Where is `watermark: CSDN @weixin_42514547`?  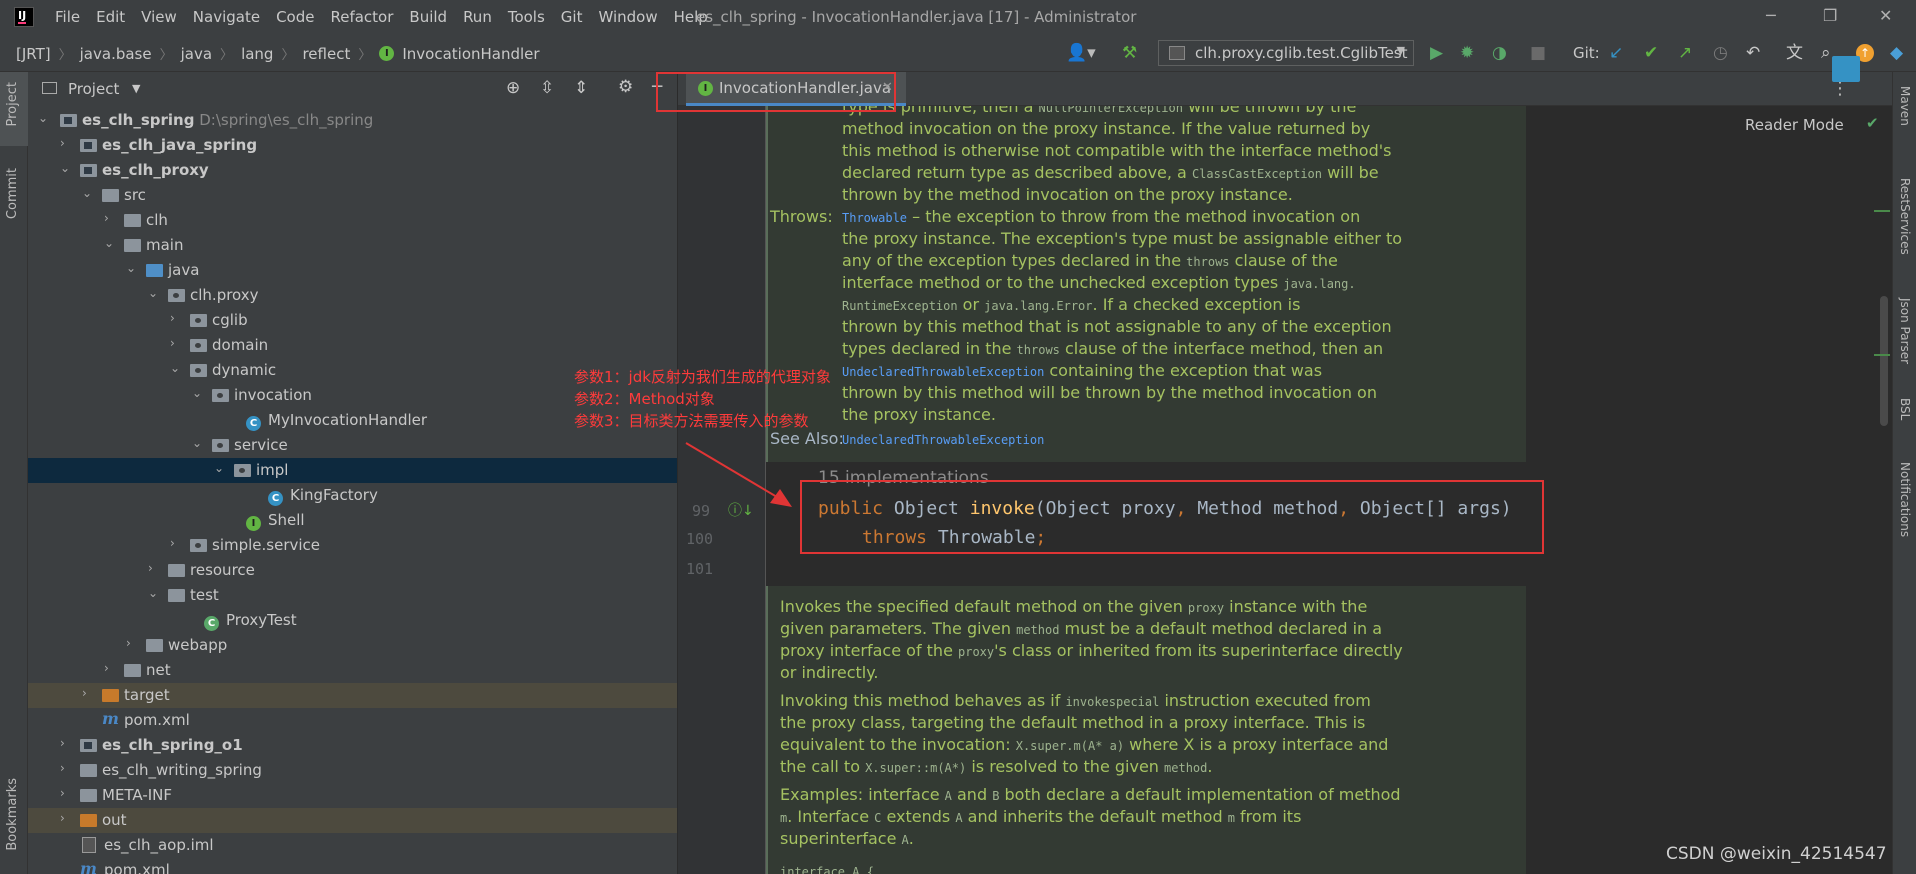
watermark: CSDN @weixin_42514547 is located at coordinates (1776, 854).